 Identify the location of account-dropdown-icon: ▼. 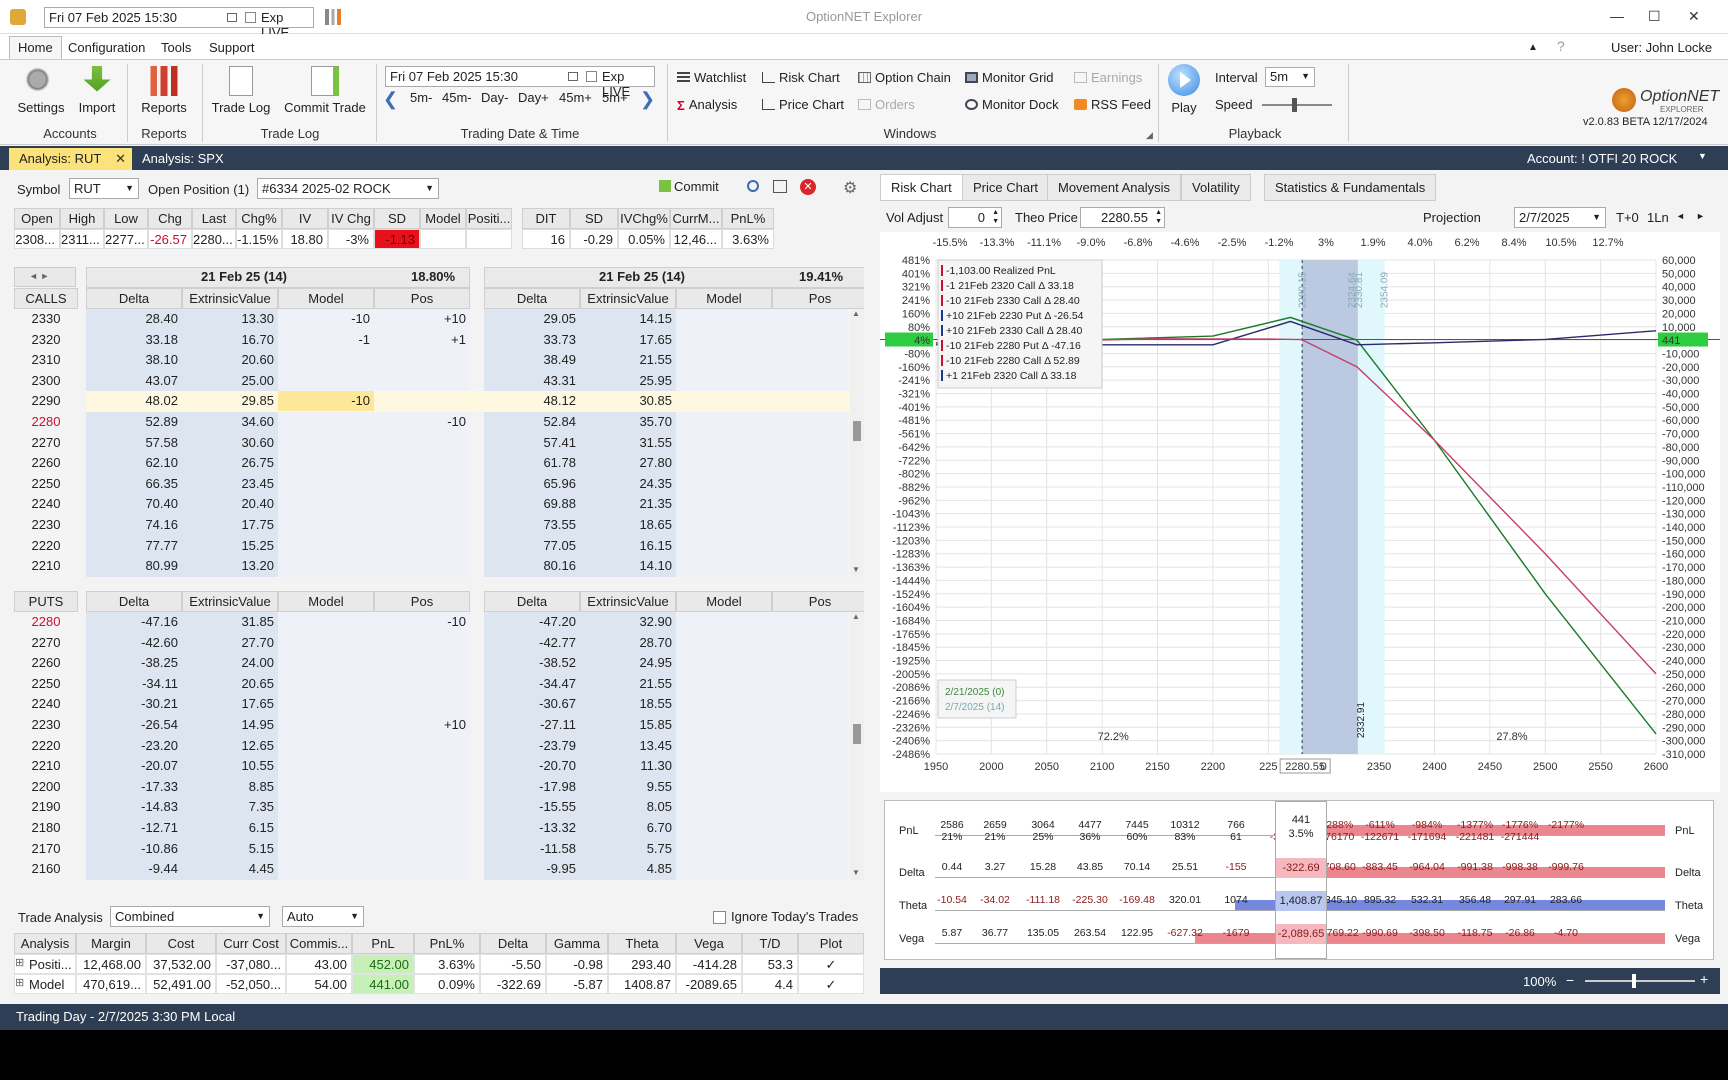
(1702, 156).